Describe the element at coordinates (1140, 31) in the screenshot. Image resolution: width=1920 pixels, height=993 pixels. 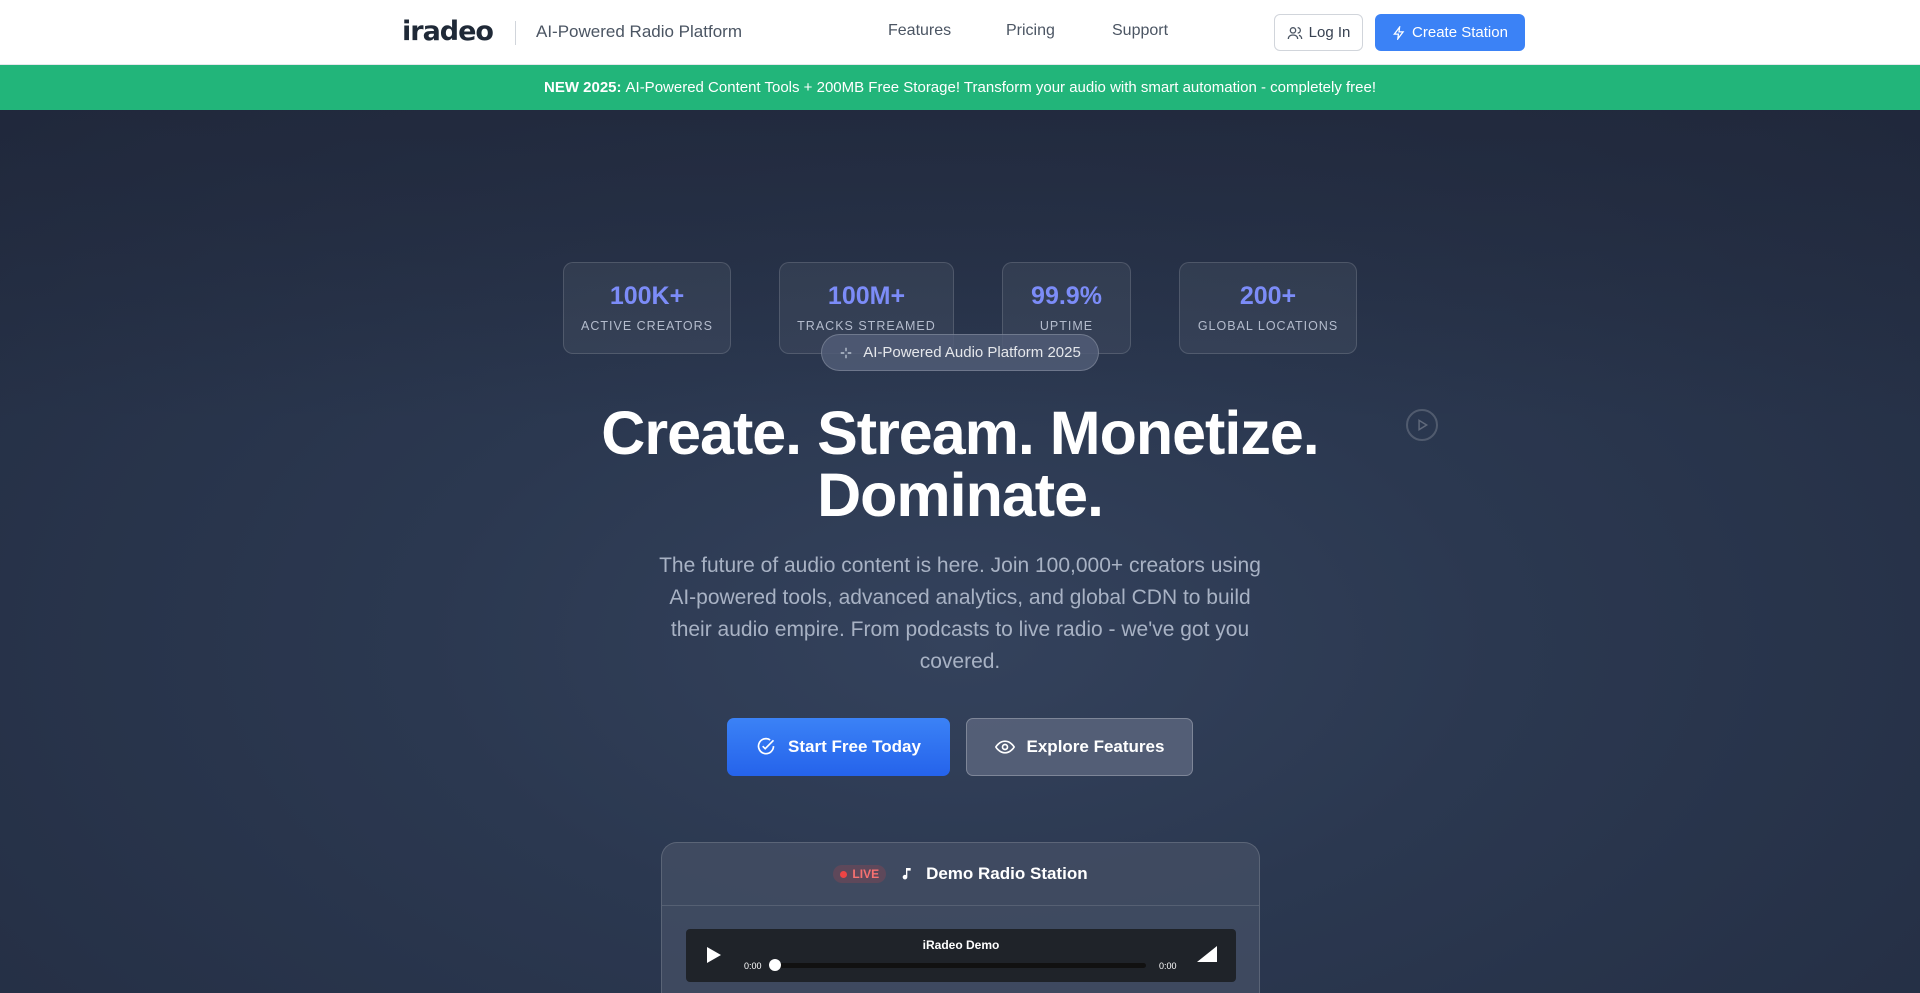
I see `nav-support: Support` at that location.